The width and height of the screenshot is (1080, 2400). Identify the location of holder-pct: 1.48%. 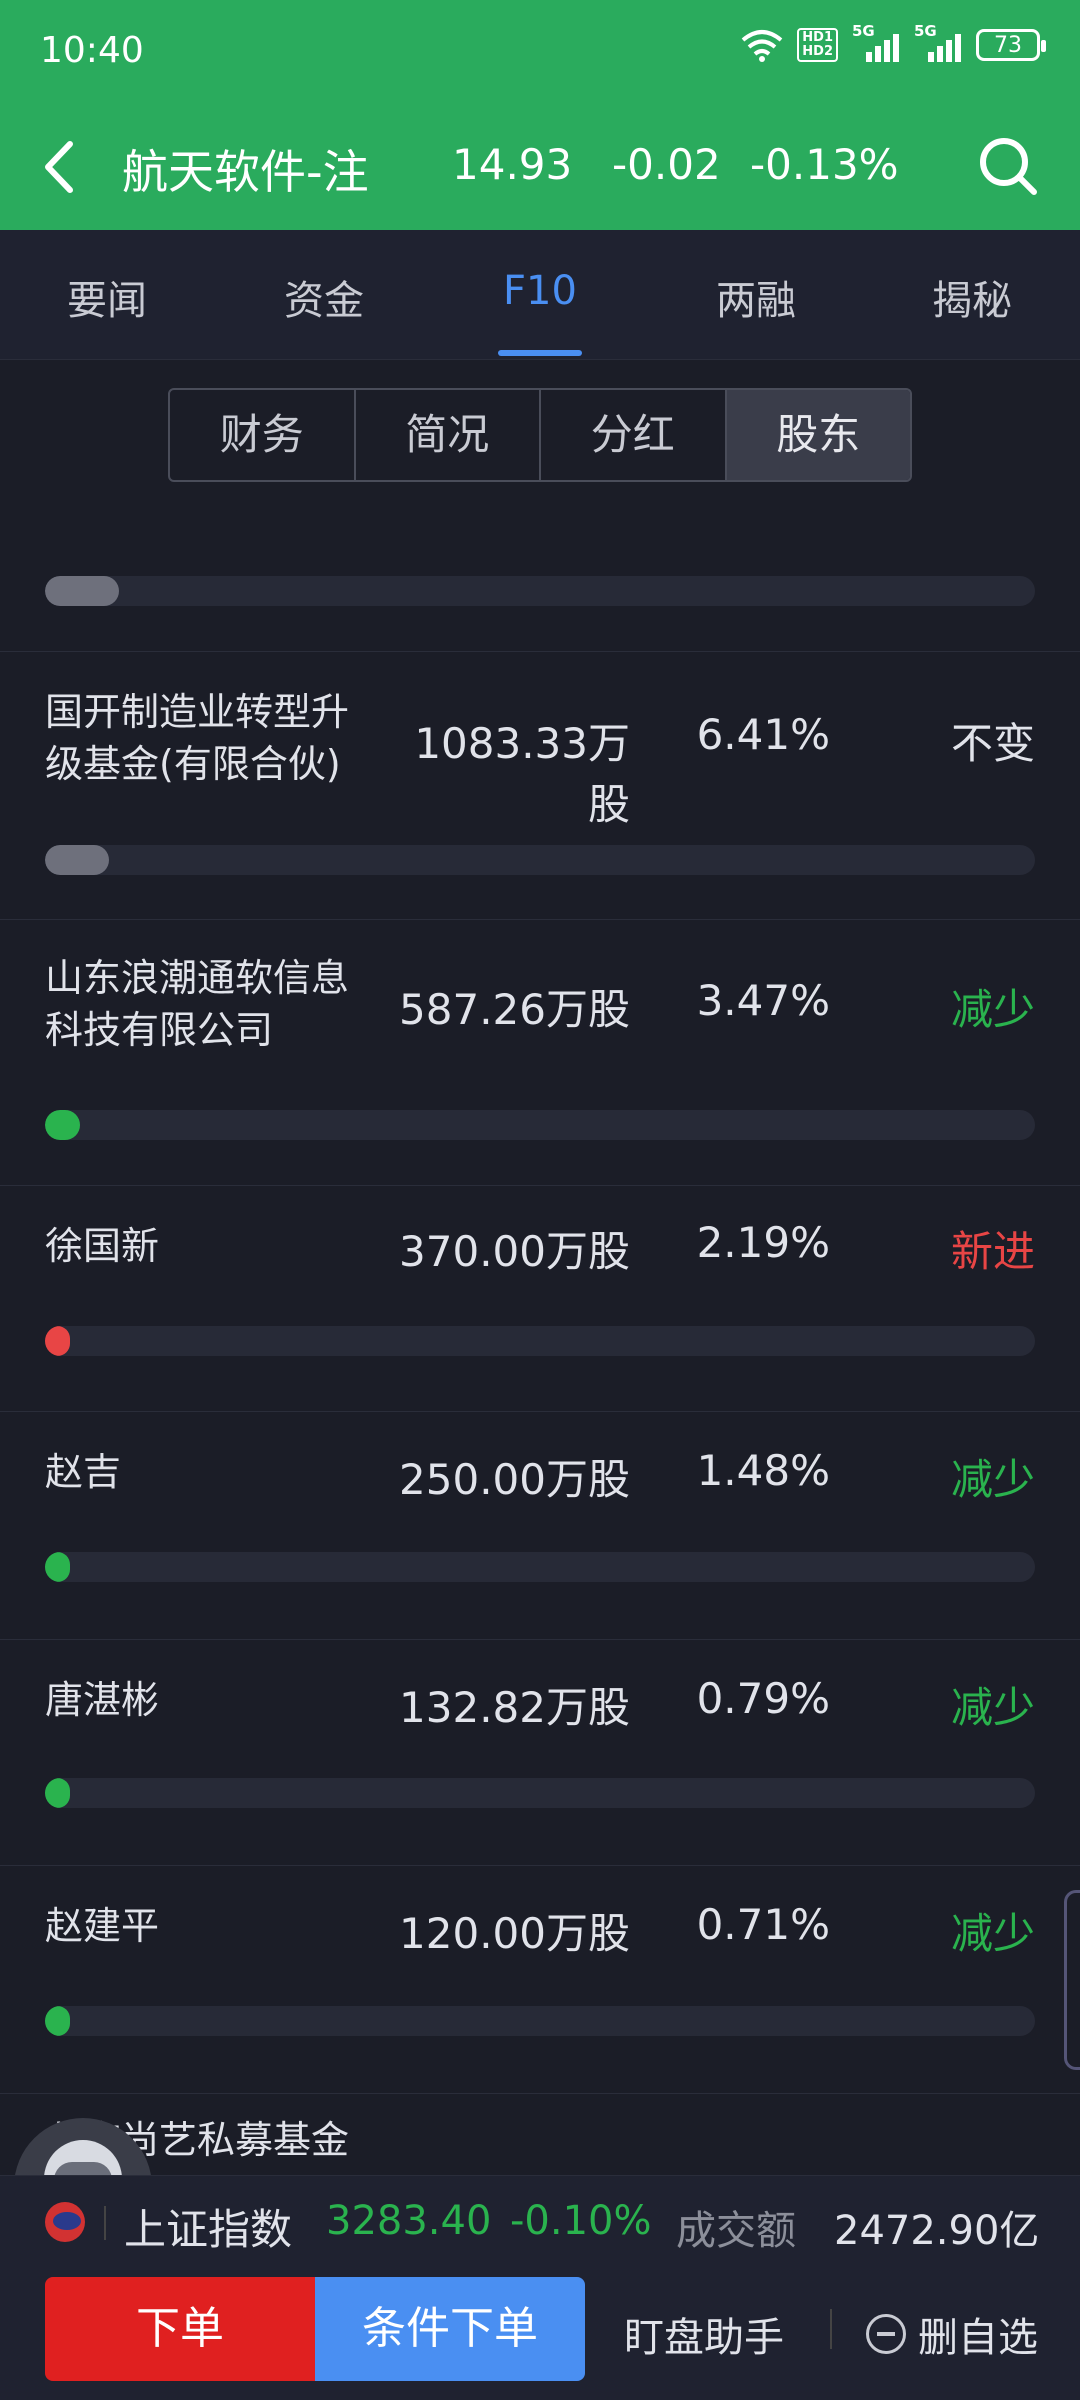
(763, 1470).